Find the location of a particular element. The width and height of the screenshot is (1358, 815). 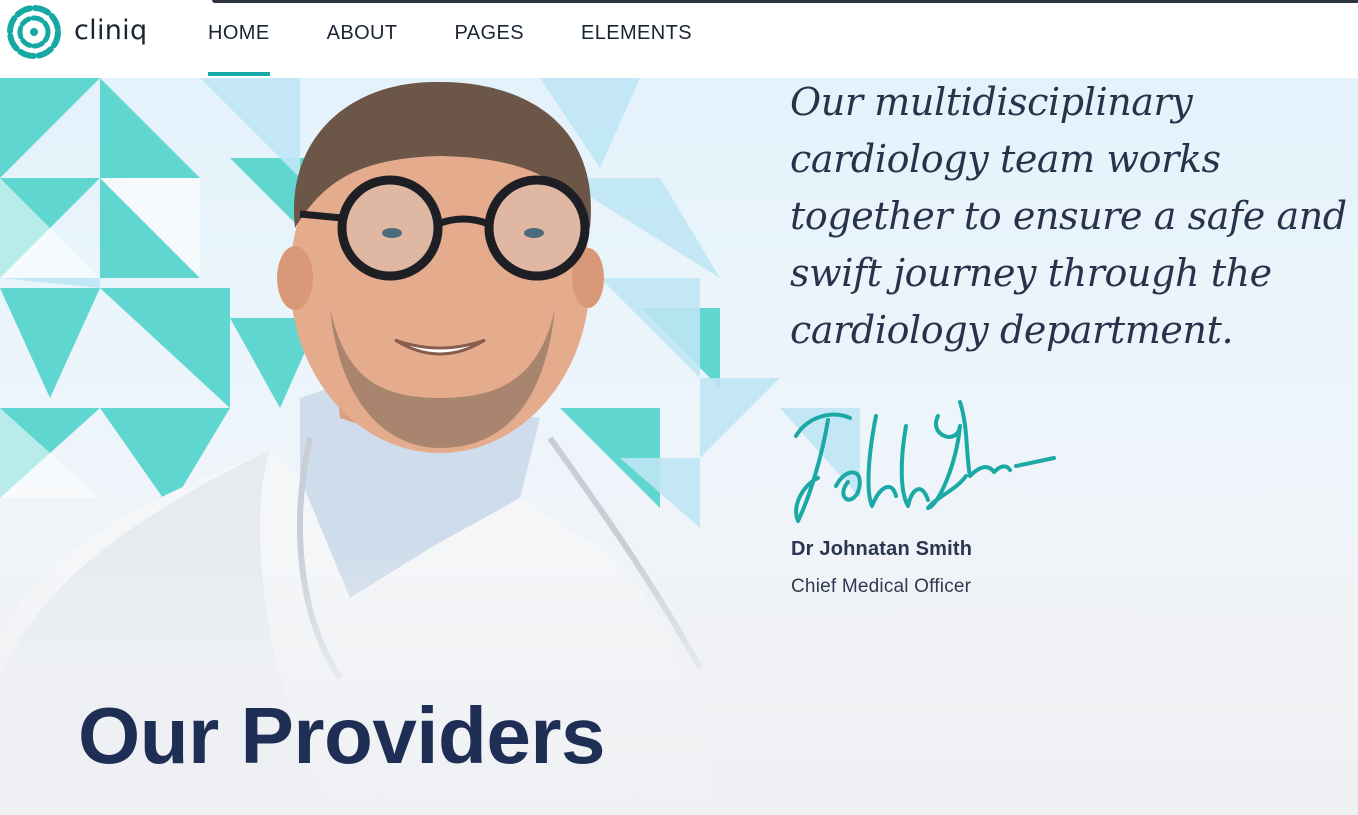

nav-item-label: ELEMENTS is located at coordinates (636, 33).